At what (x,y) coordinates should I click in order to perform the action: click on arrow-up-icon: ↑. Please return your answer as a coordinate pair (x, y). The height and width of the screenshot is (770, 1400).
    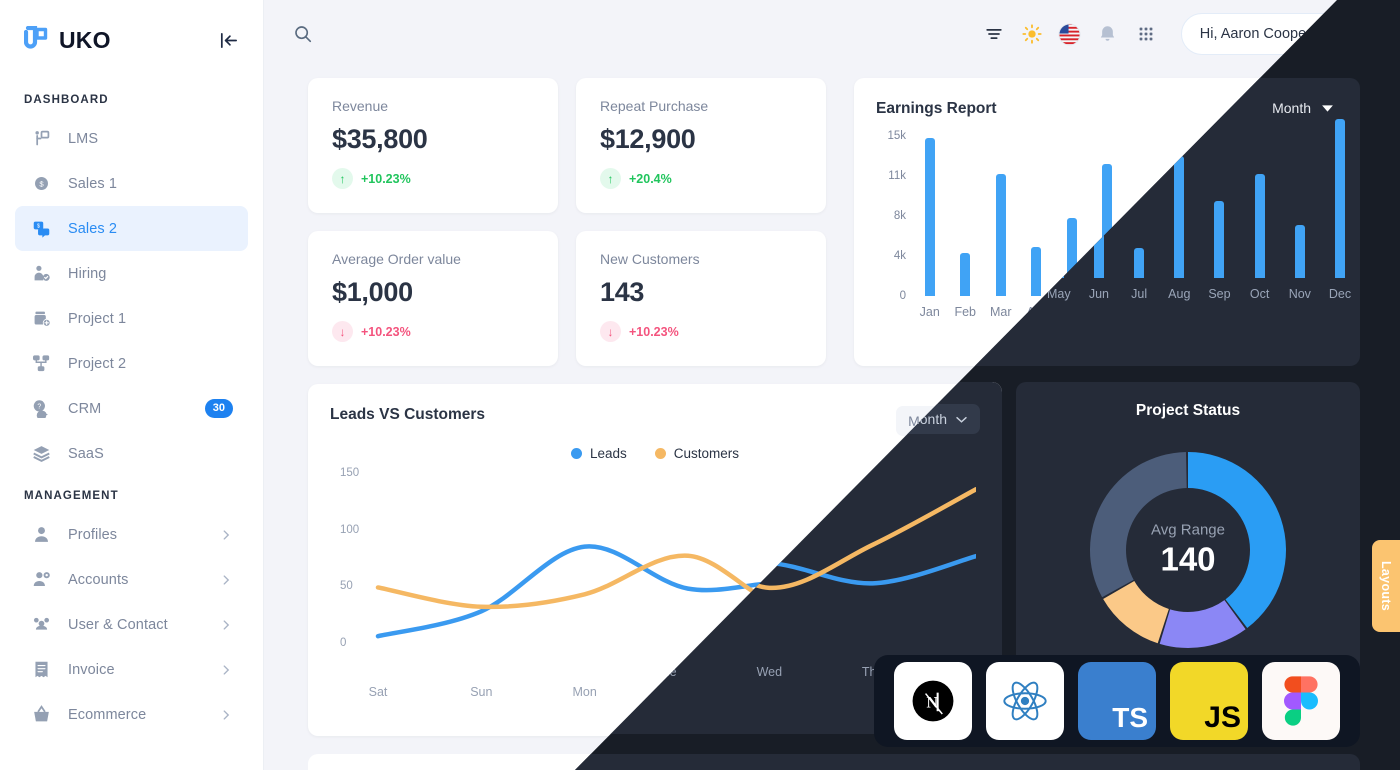
    Looking at the image, I should click on (610, 178).